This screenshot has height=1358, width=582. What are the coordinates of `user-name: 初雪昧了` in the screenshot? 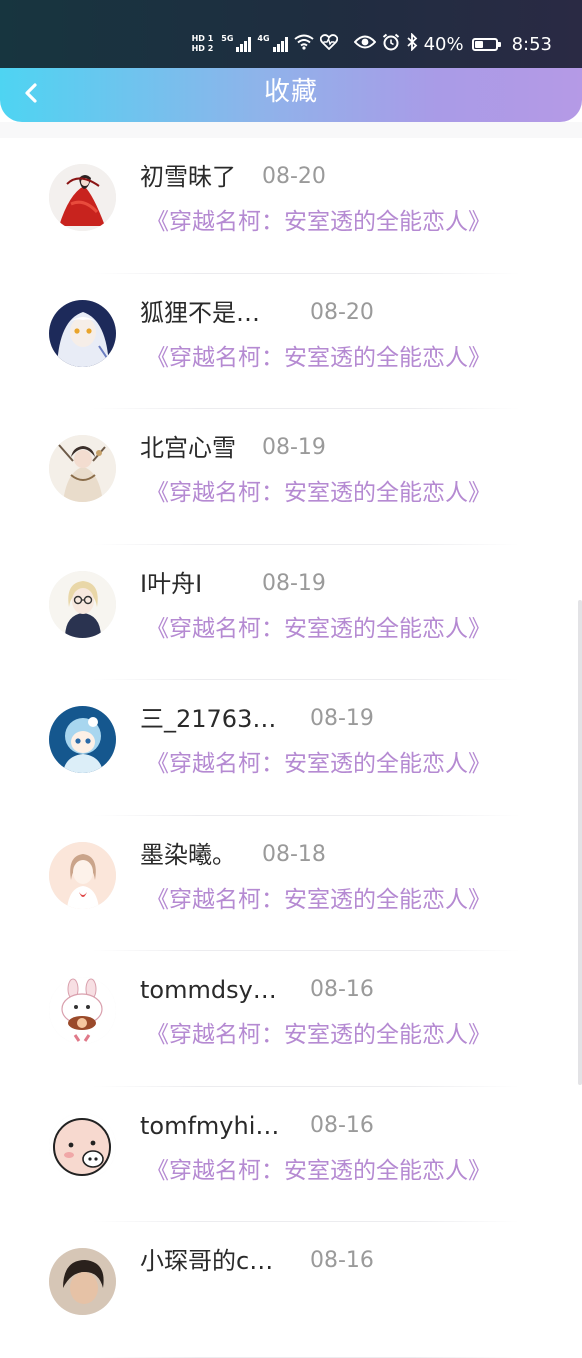 It's located at (188, 177).